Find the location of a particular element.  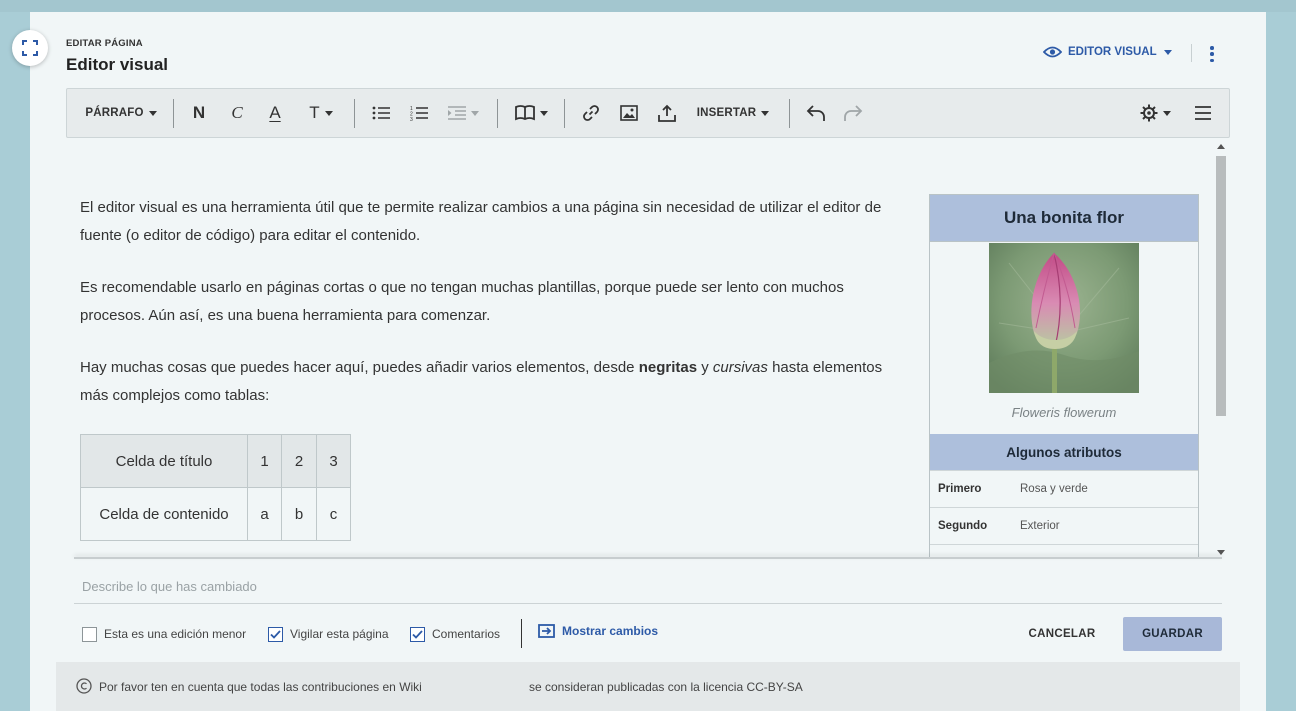

infobox-row: Primero Rosa y verde is located at coordinates (1064, 488).